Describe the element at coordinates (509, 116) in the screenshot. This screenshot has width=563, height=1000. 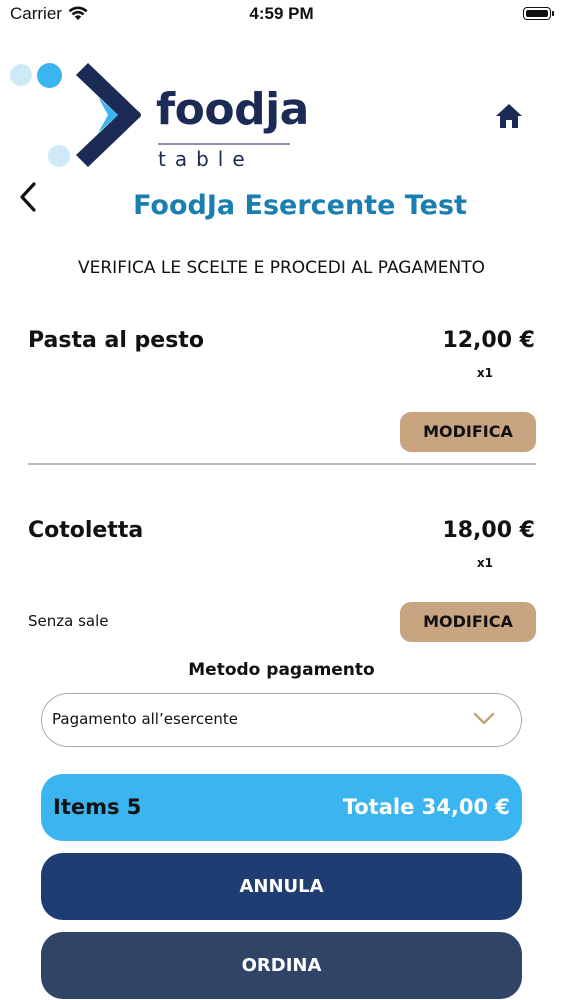
I see `home-icon` at that location.